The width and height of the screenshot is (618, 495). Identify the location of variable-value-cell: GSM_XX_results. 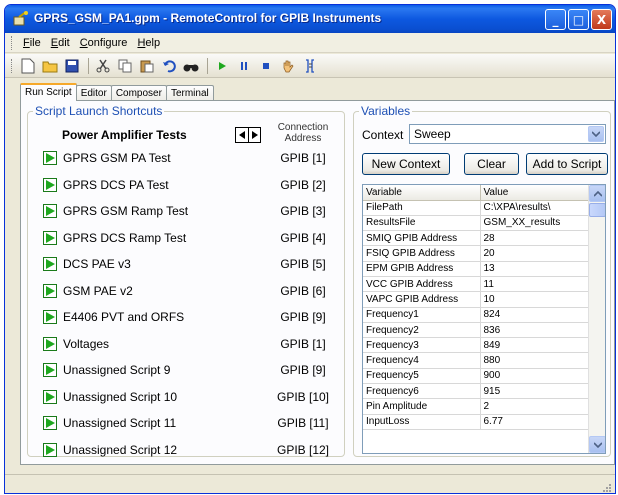
(534, 223).